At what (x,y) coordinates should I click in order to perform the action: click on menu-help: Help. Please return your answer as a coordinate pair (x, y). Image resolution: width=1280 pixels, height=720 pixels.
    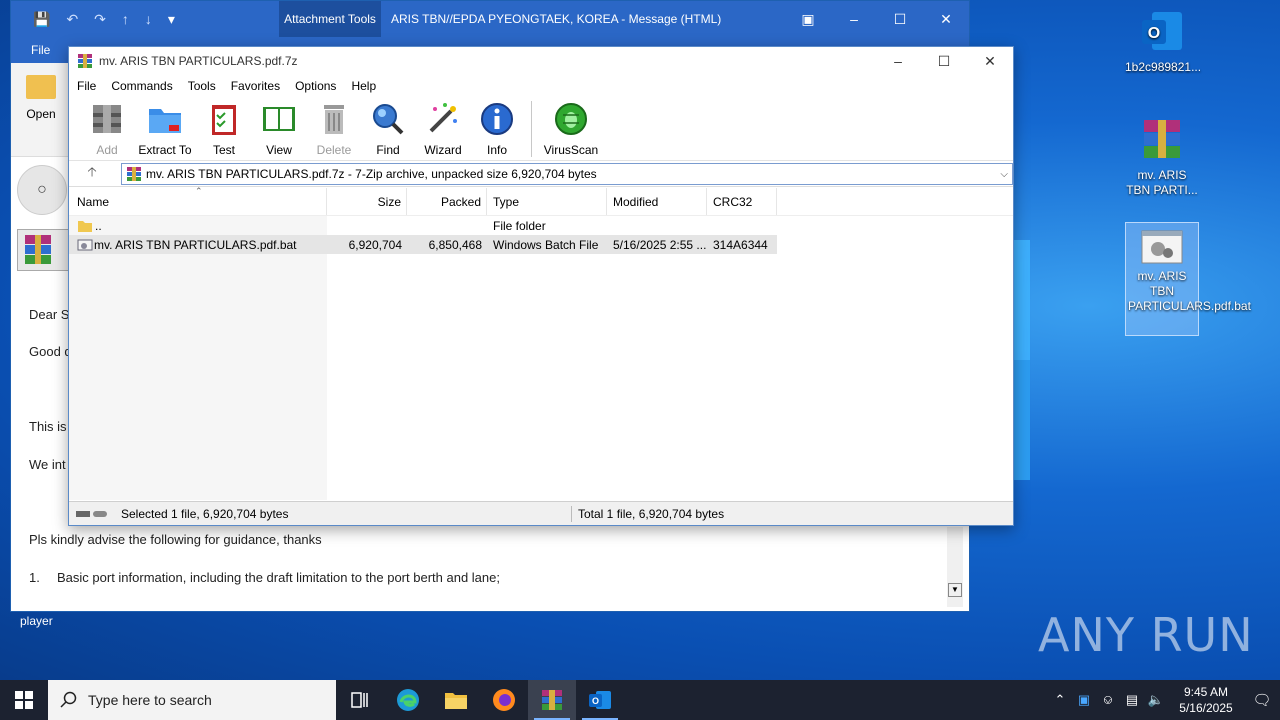
    Looking at the image, I should click on (363, 86).